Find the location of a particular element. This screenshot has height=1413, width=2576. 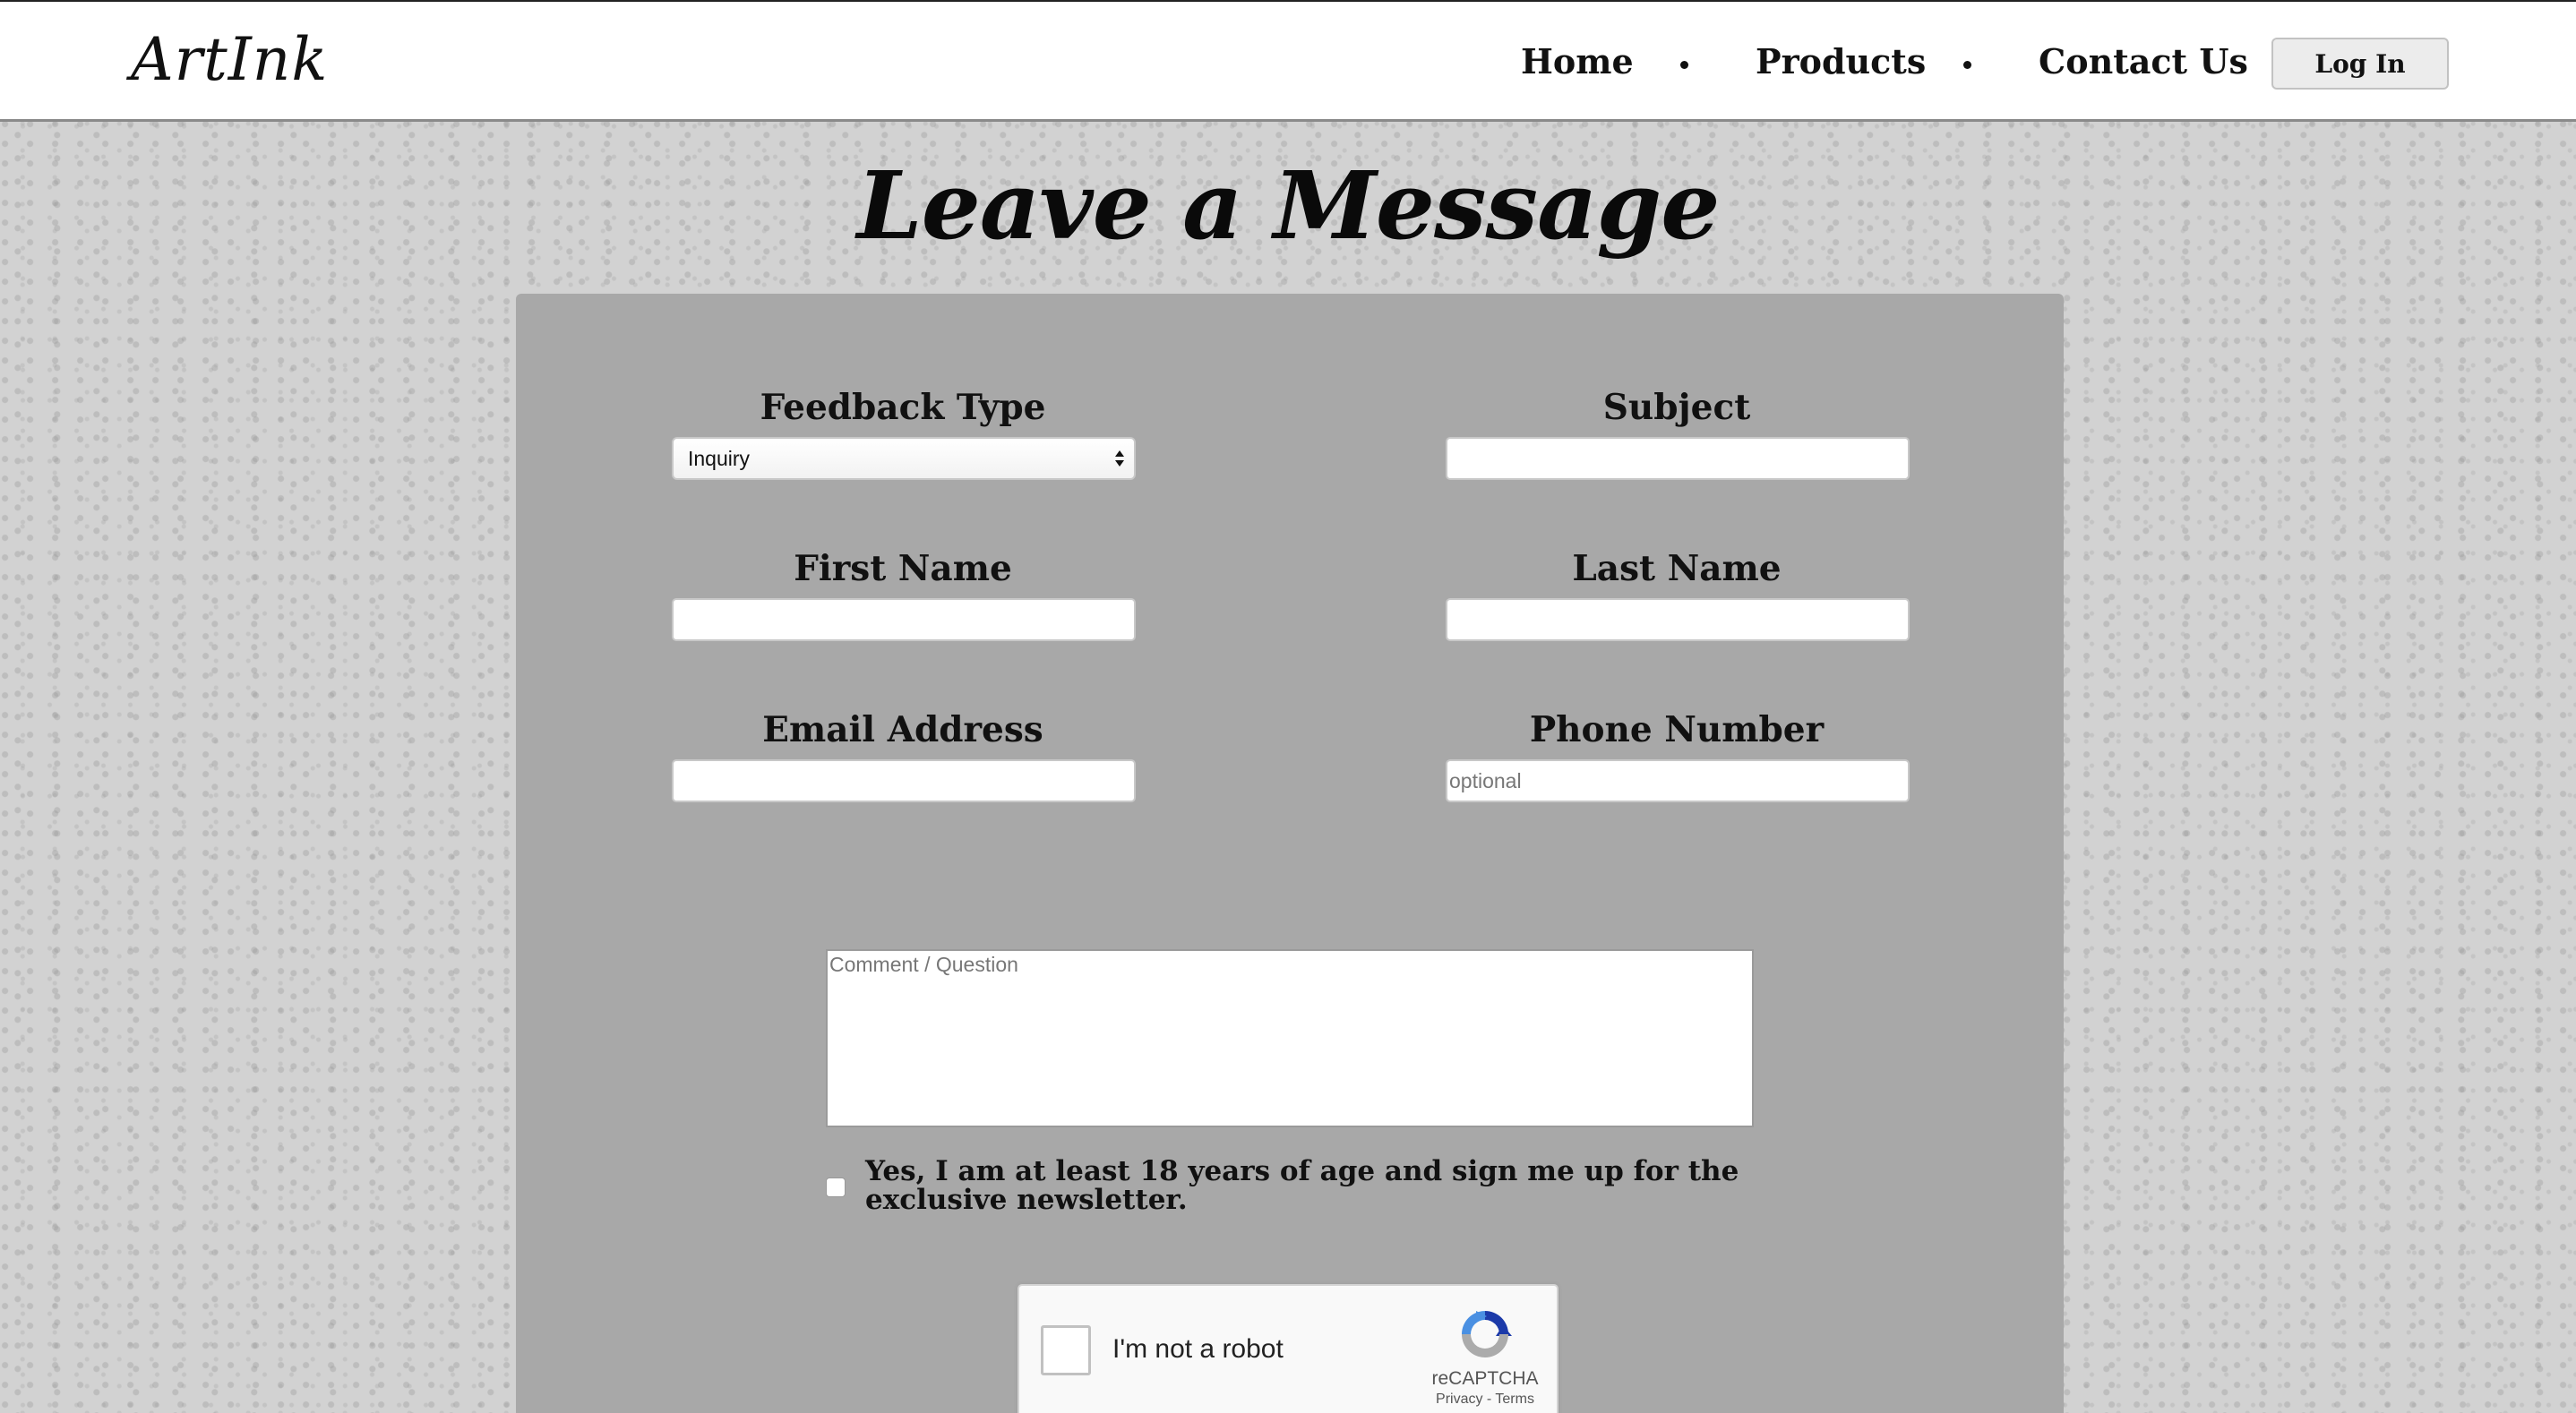

site-header: ArtInk Home Products Contact Us Log In is located at coordinates (1288, 61).